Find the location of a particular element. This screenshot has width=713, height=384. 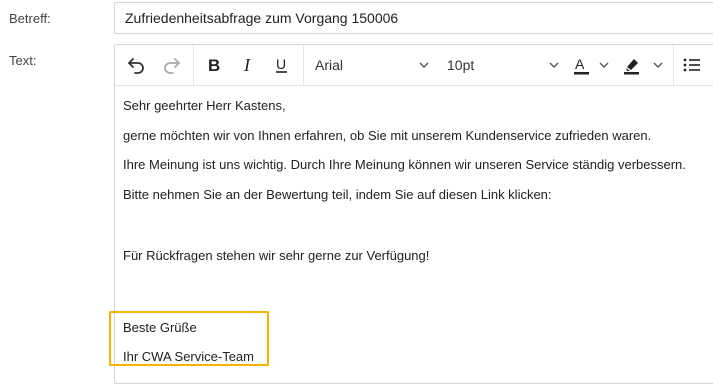

svg-text: A is located at coordinates (580, 64).